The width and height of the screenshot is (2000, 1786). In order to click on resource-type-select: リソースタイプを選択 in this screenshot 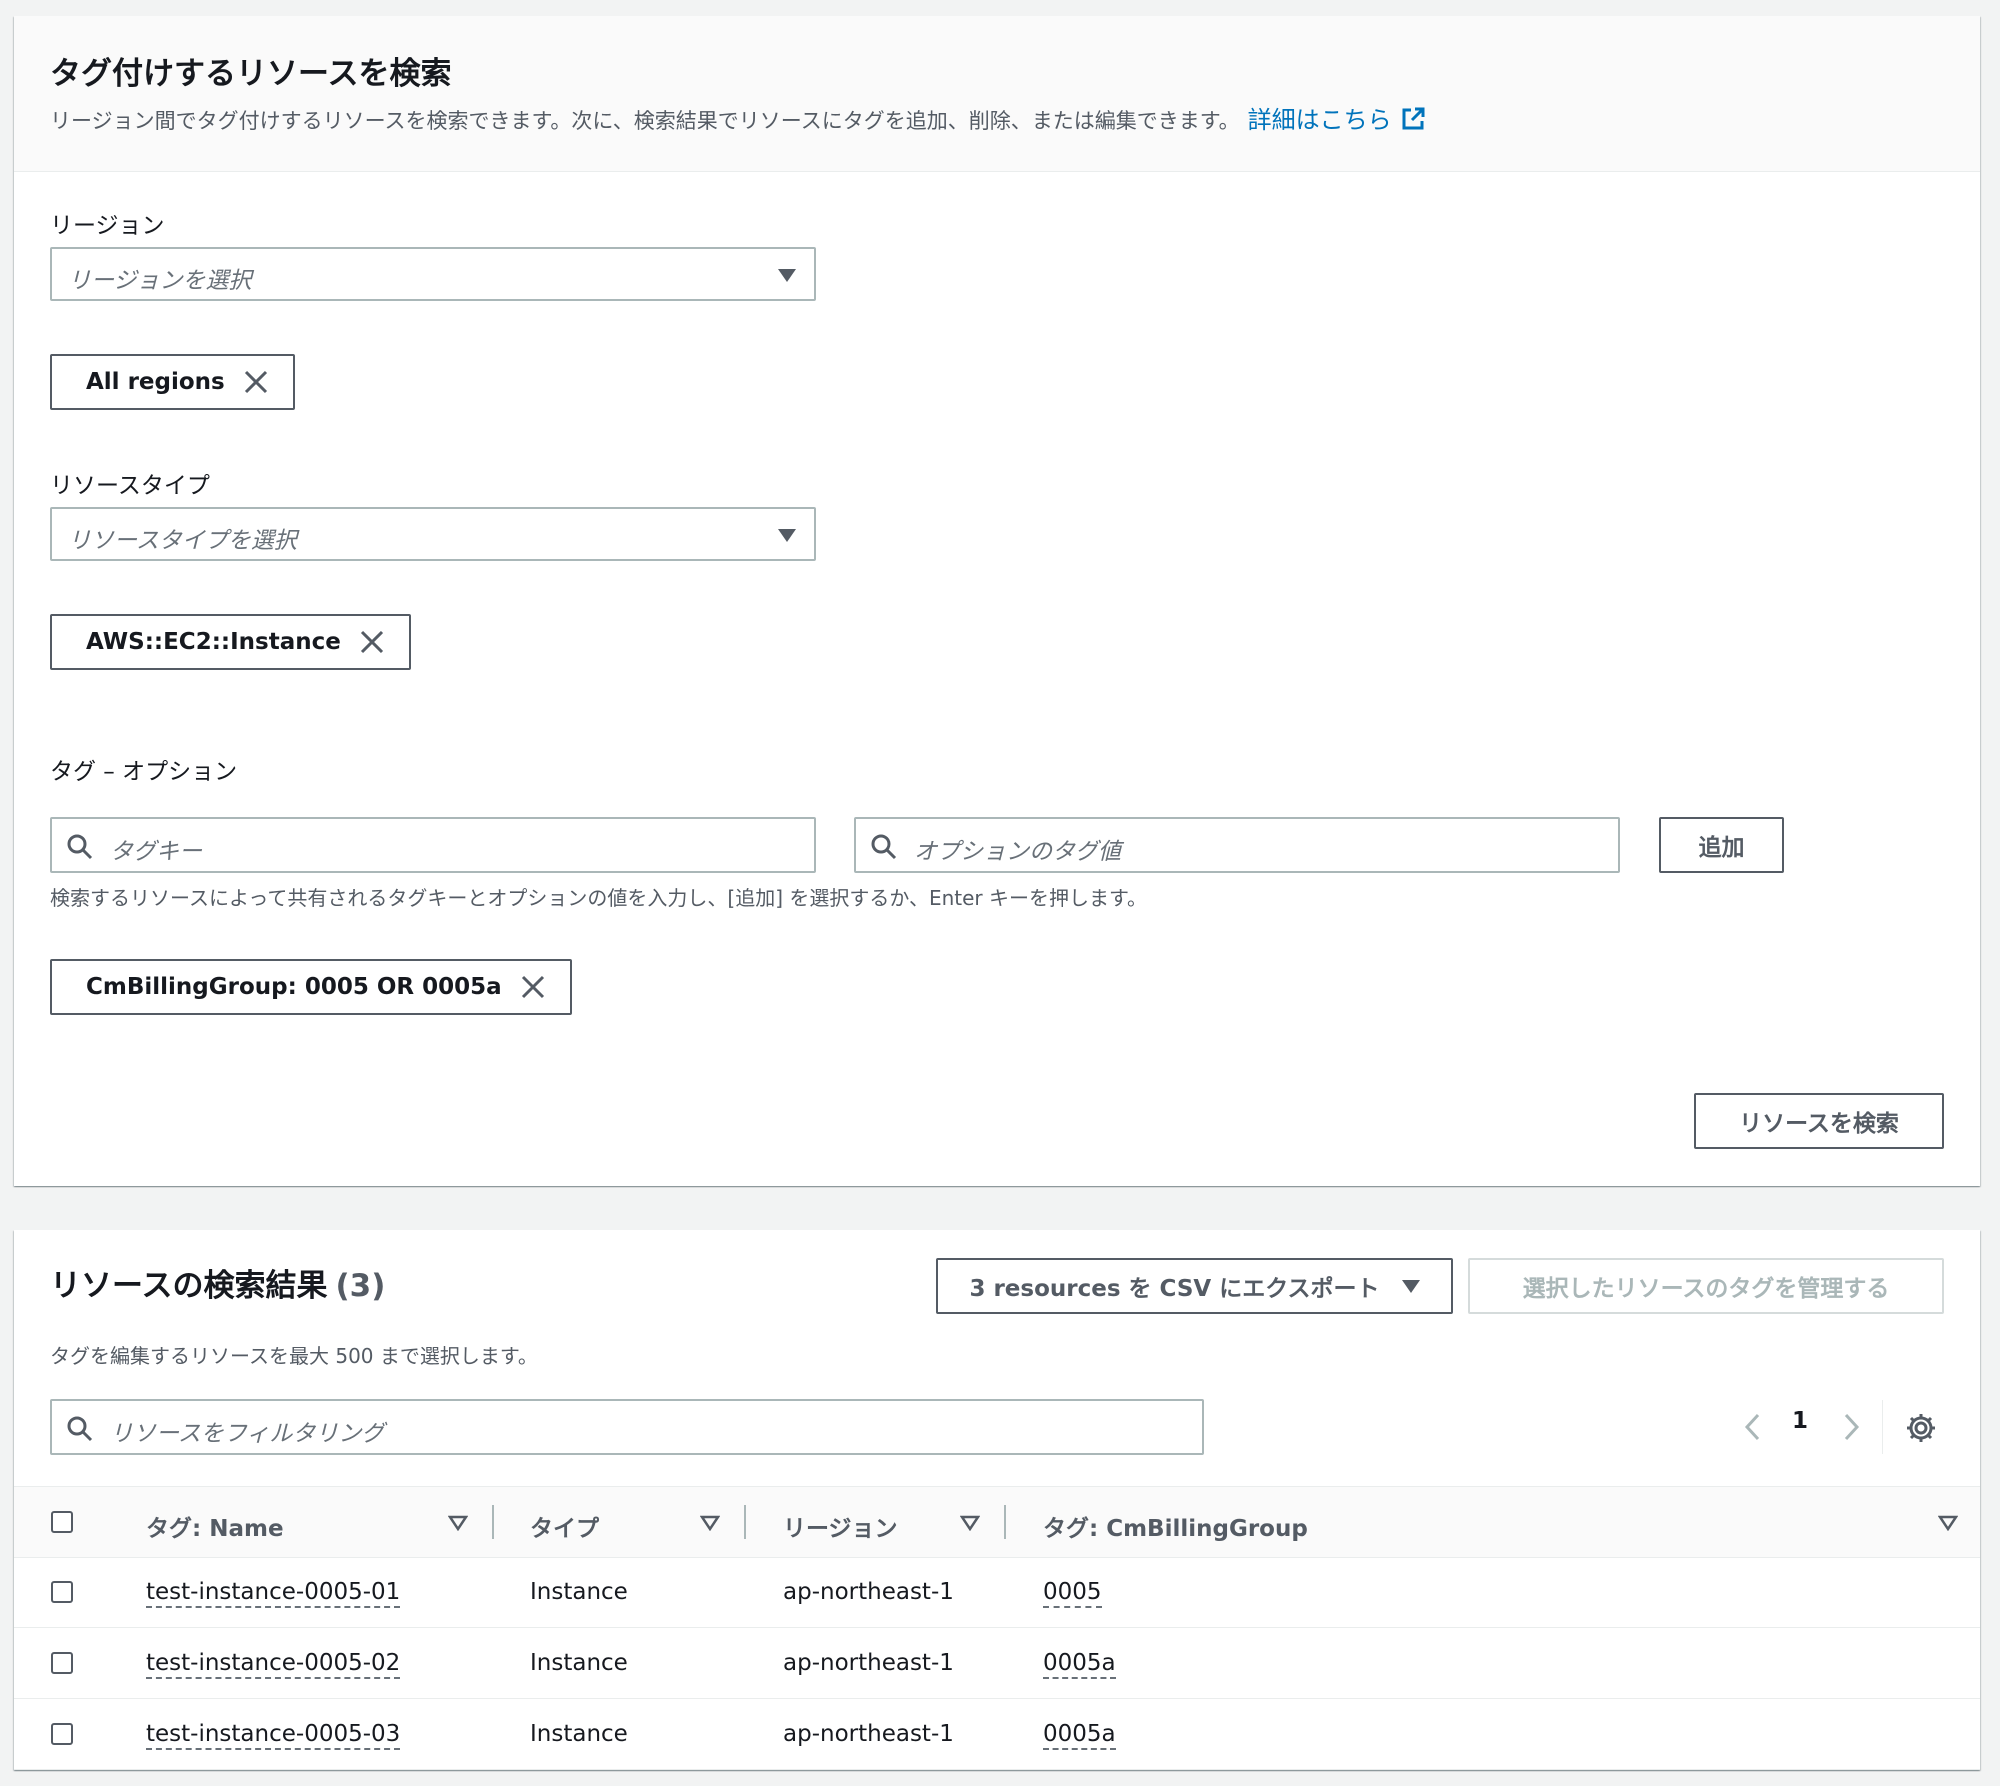, I will do `click(433, 534)`.